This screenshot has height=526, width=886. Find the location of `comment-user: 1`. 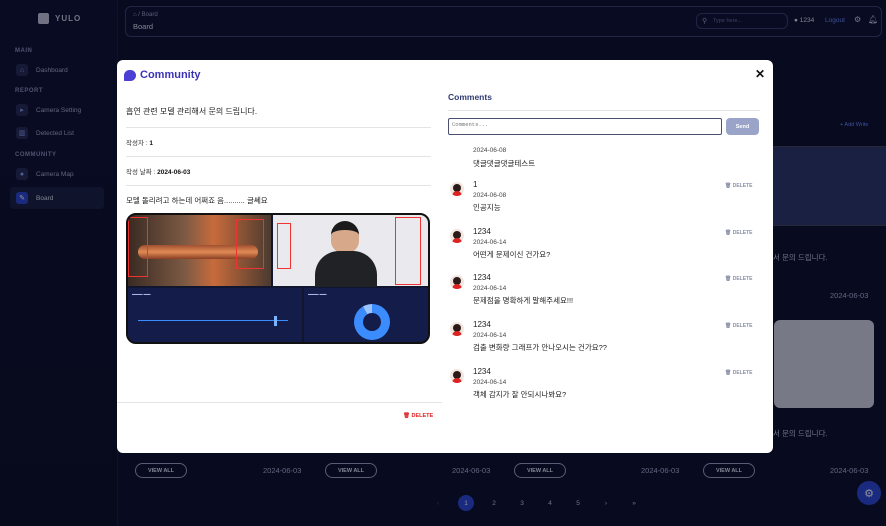

comment-user: 1 is located at coordinates (475, 184).